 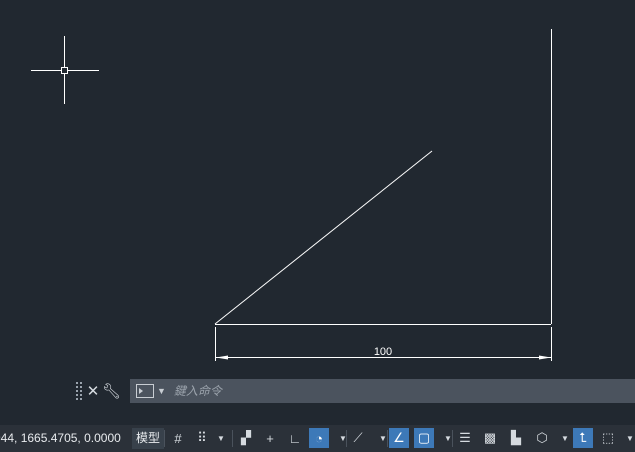 I want to click on recent-commands-icon, so click(x=145, y=391).